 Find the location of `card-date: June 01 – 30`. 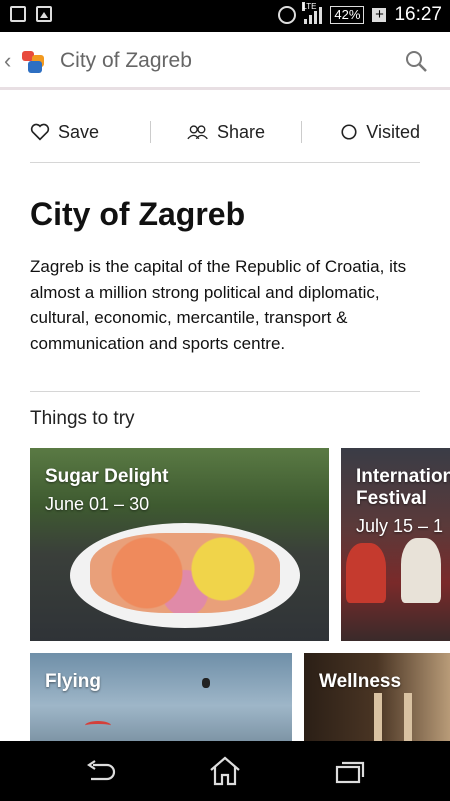

card-date: June 01 – 30 is located at coordinates (97, 504).